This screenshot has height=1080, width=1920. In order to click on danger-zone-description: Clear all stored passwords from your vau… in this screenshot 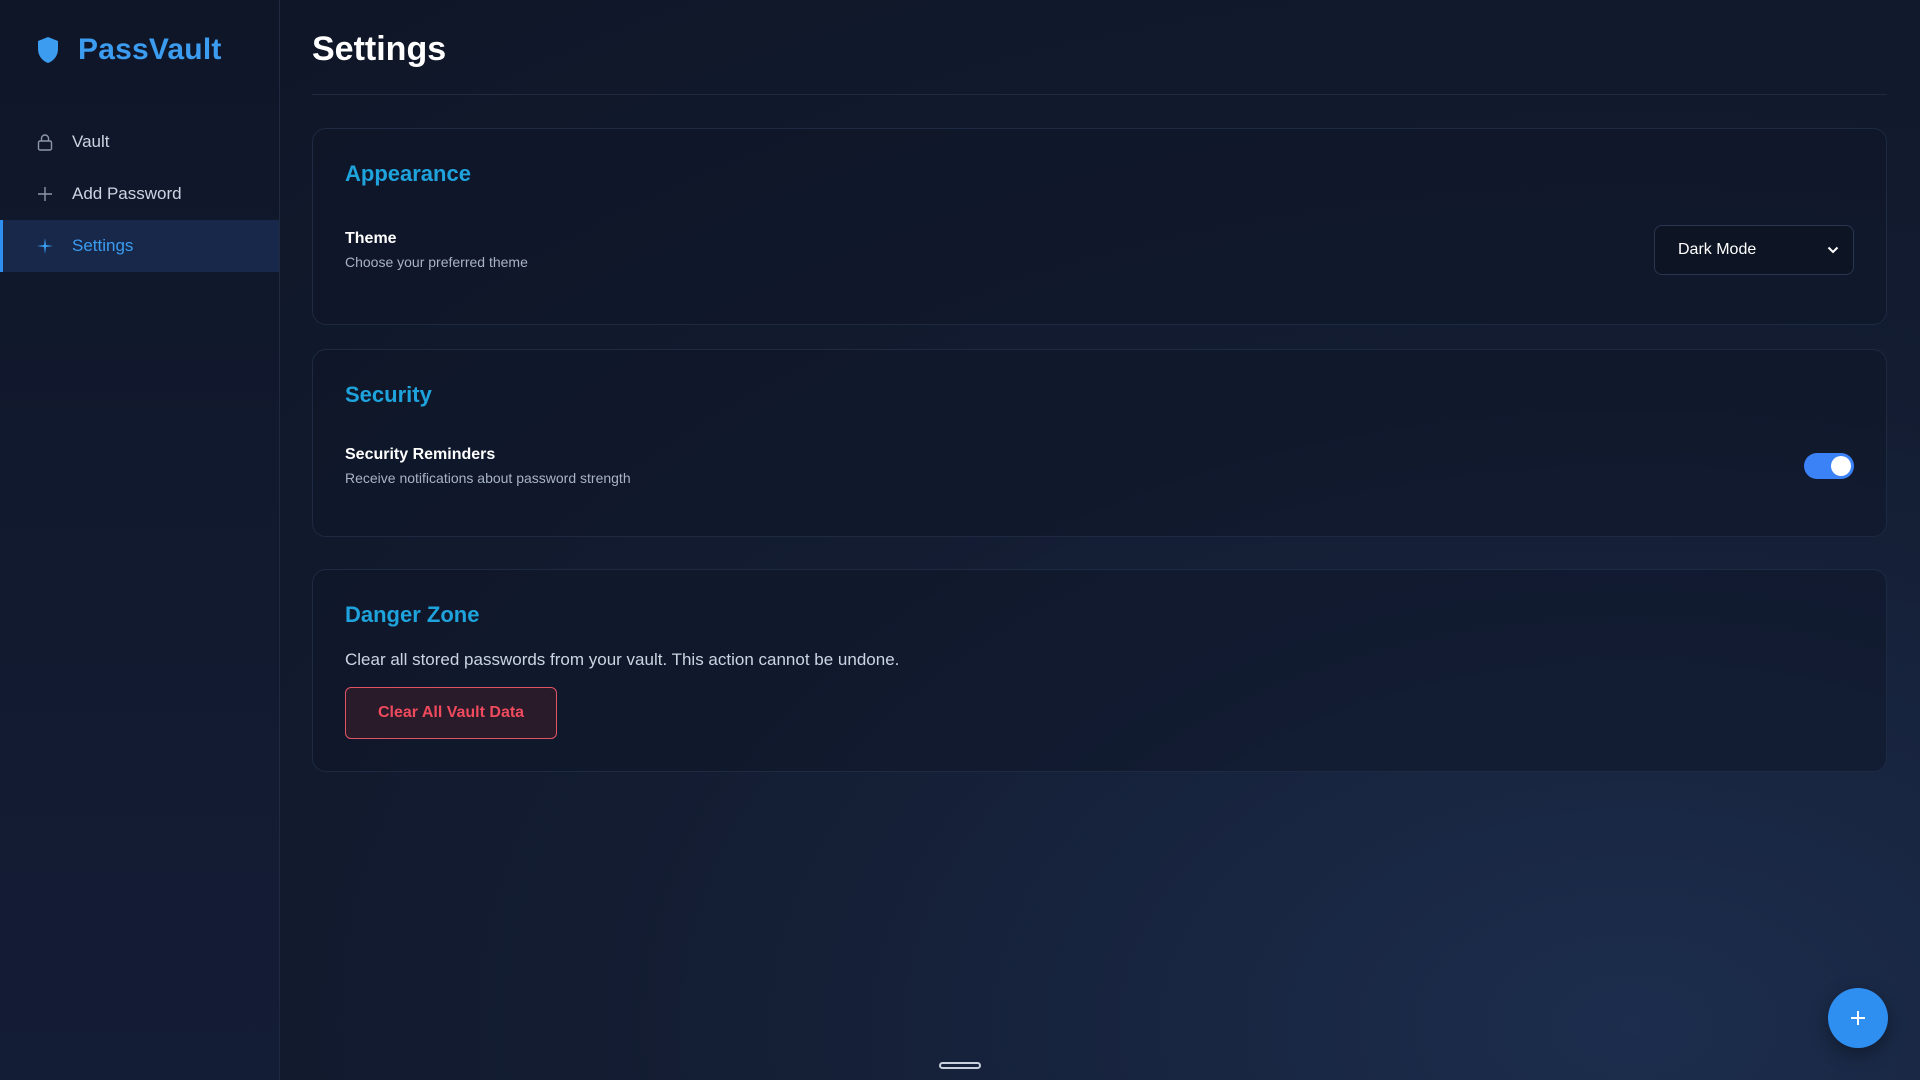, I will do `click(622, 659)`.